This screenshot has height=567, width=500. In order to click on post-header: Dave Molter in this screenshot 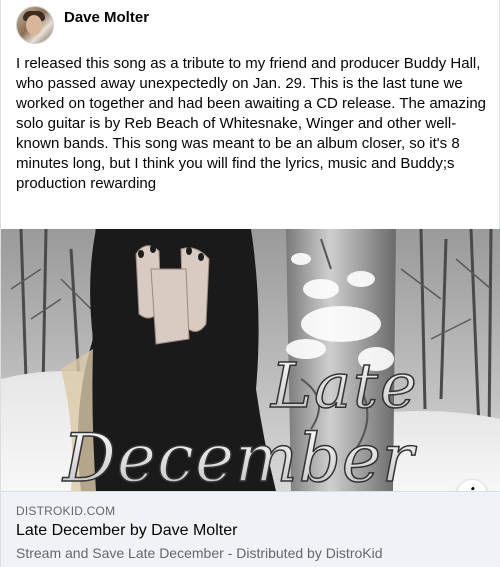, I will do `click(82, 28)`.